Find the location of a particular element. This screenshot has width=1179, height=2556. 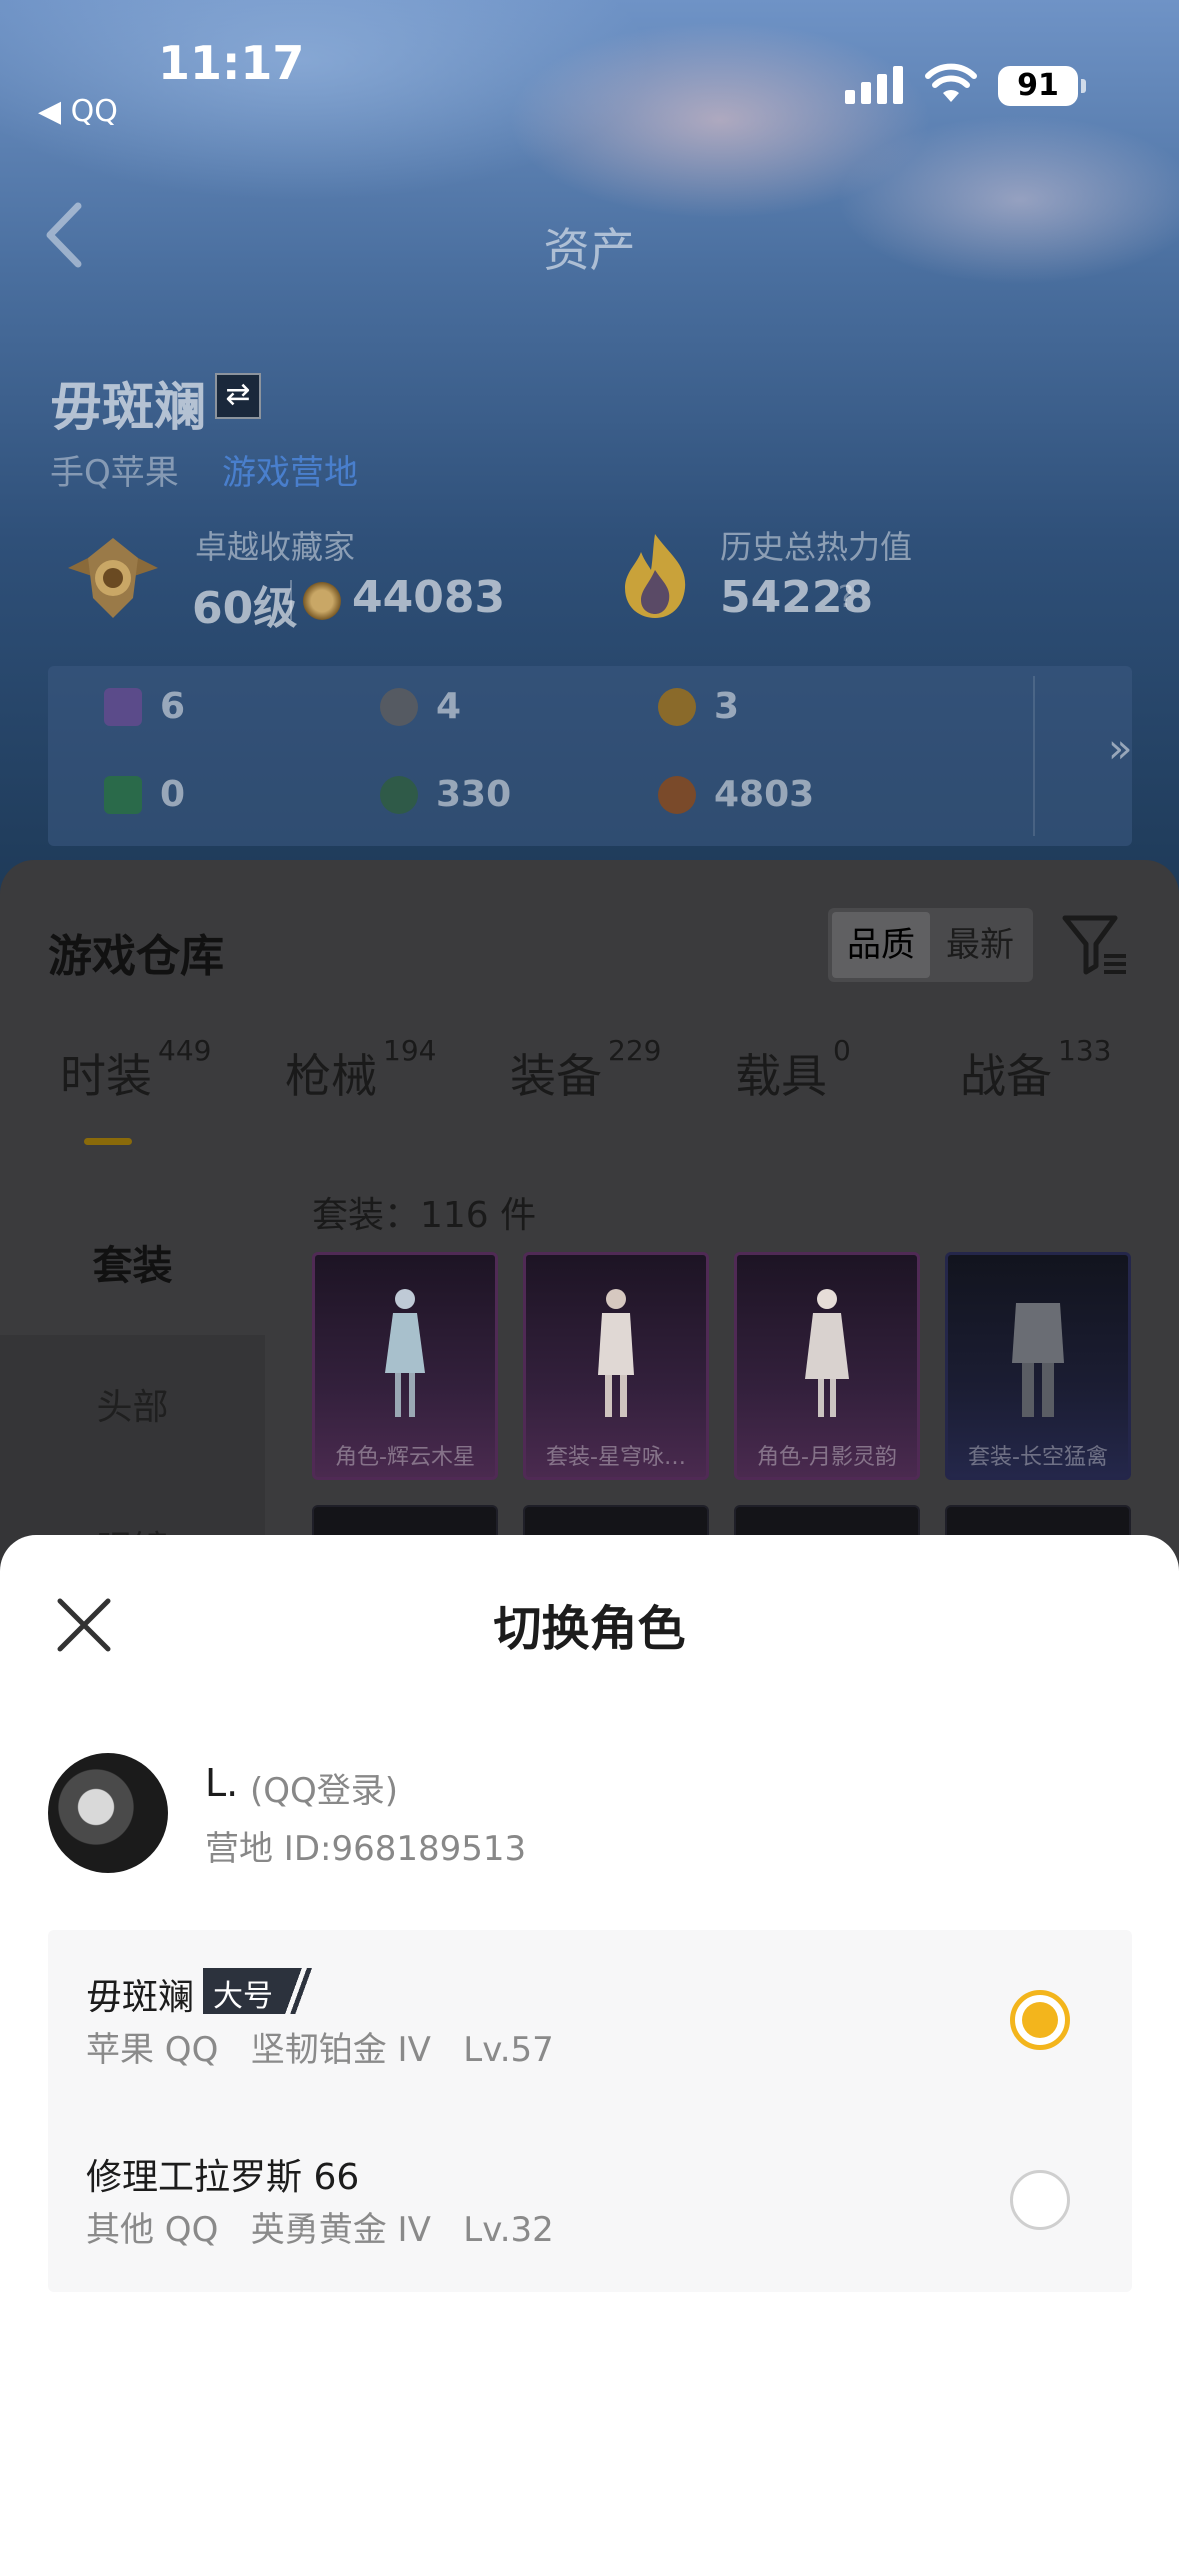

tab-count: 449 is located at coordinates (185, 1050).